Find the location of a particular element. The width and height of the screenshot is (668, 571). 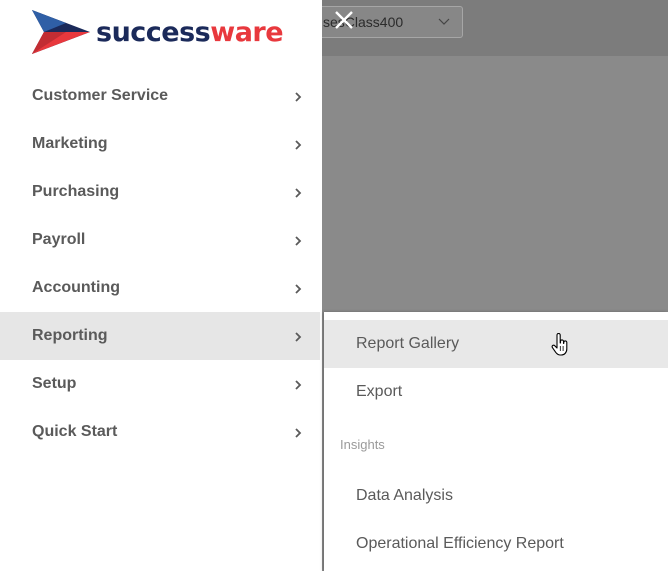

nav-item-accounting: Accounting is located at coordinates (161, 288).